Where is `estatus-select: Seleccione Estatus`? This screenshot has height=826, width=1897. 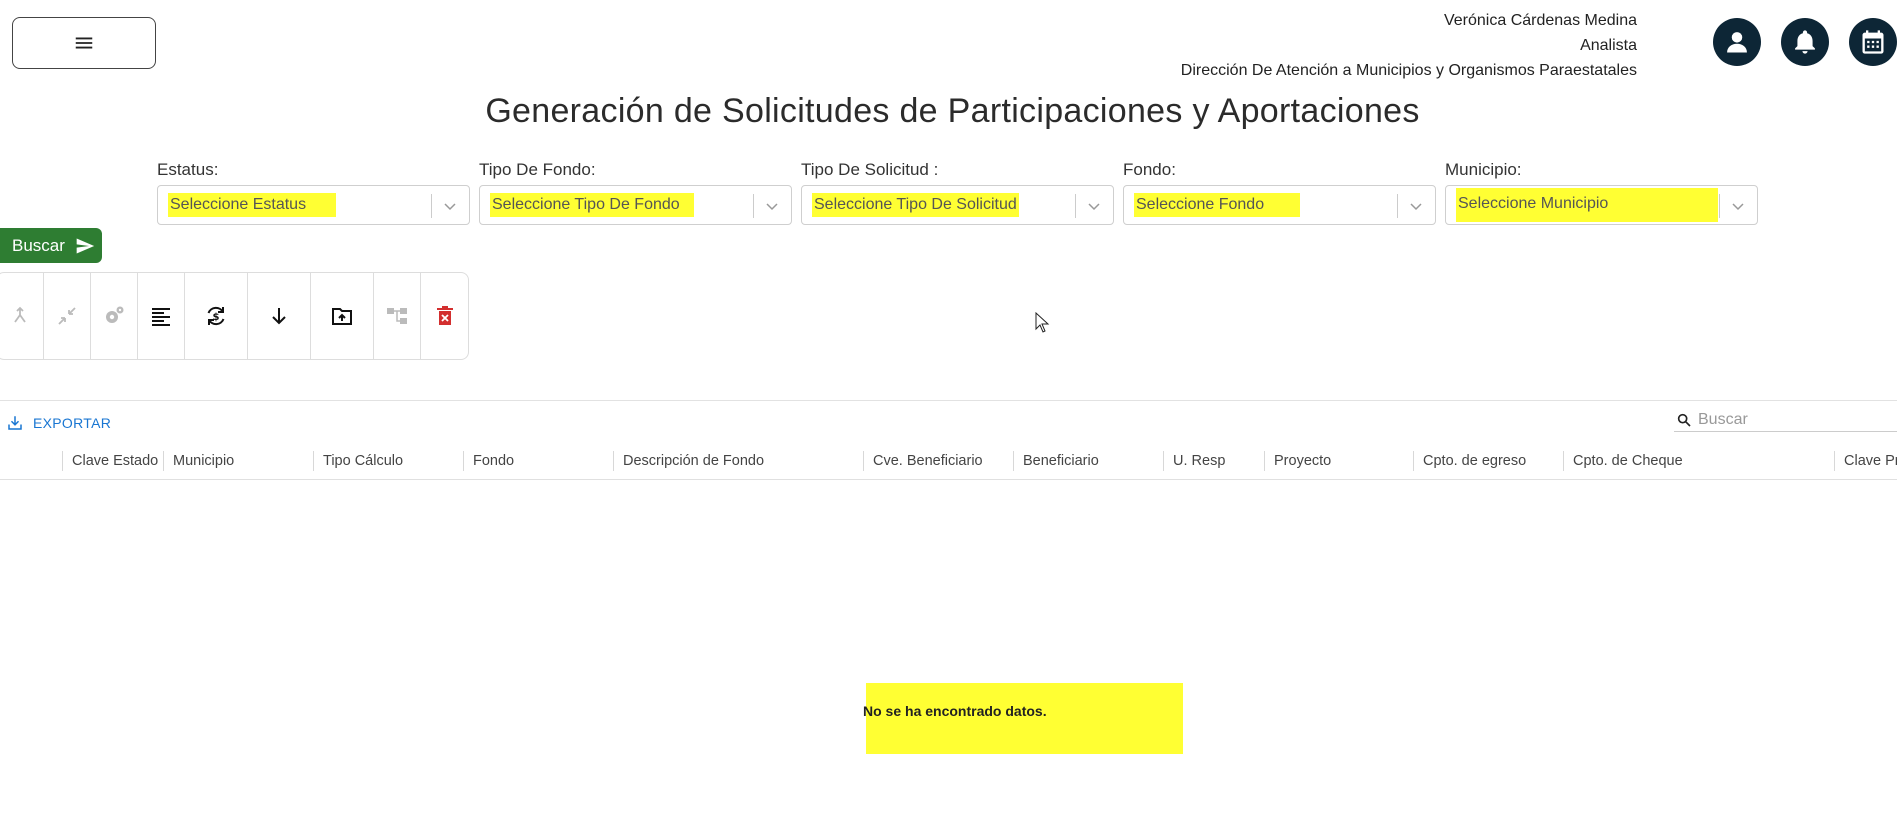
estatus-select: Seleccione Estatus is located at coordinates (313, 205).